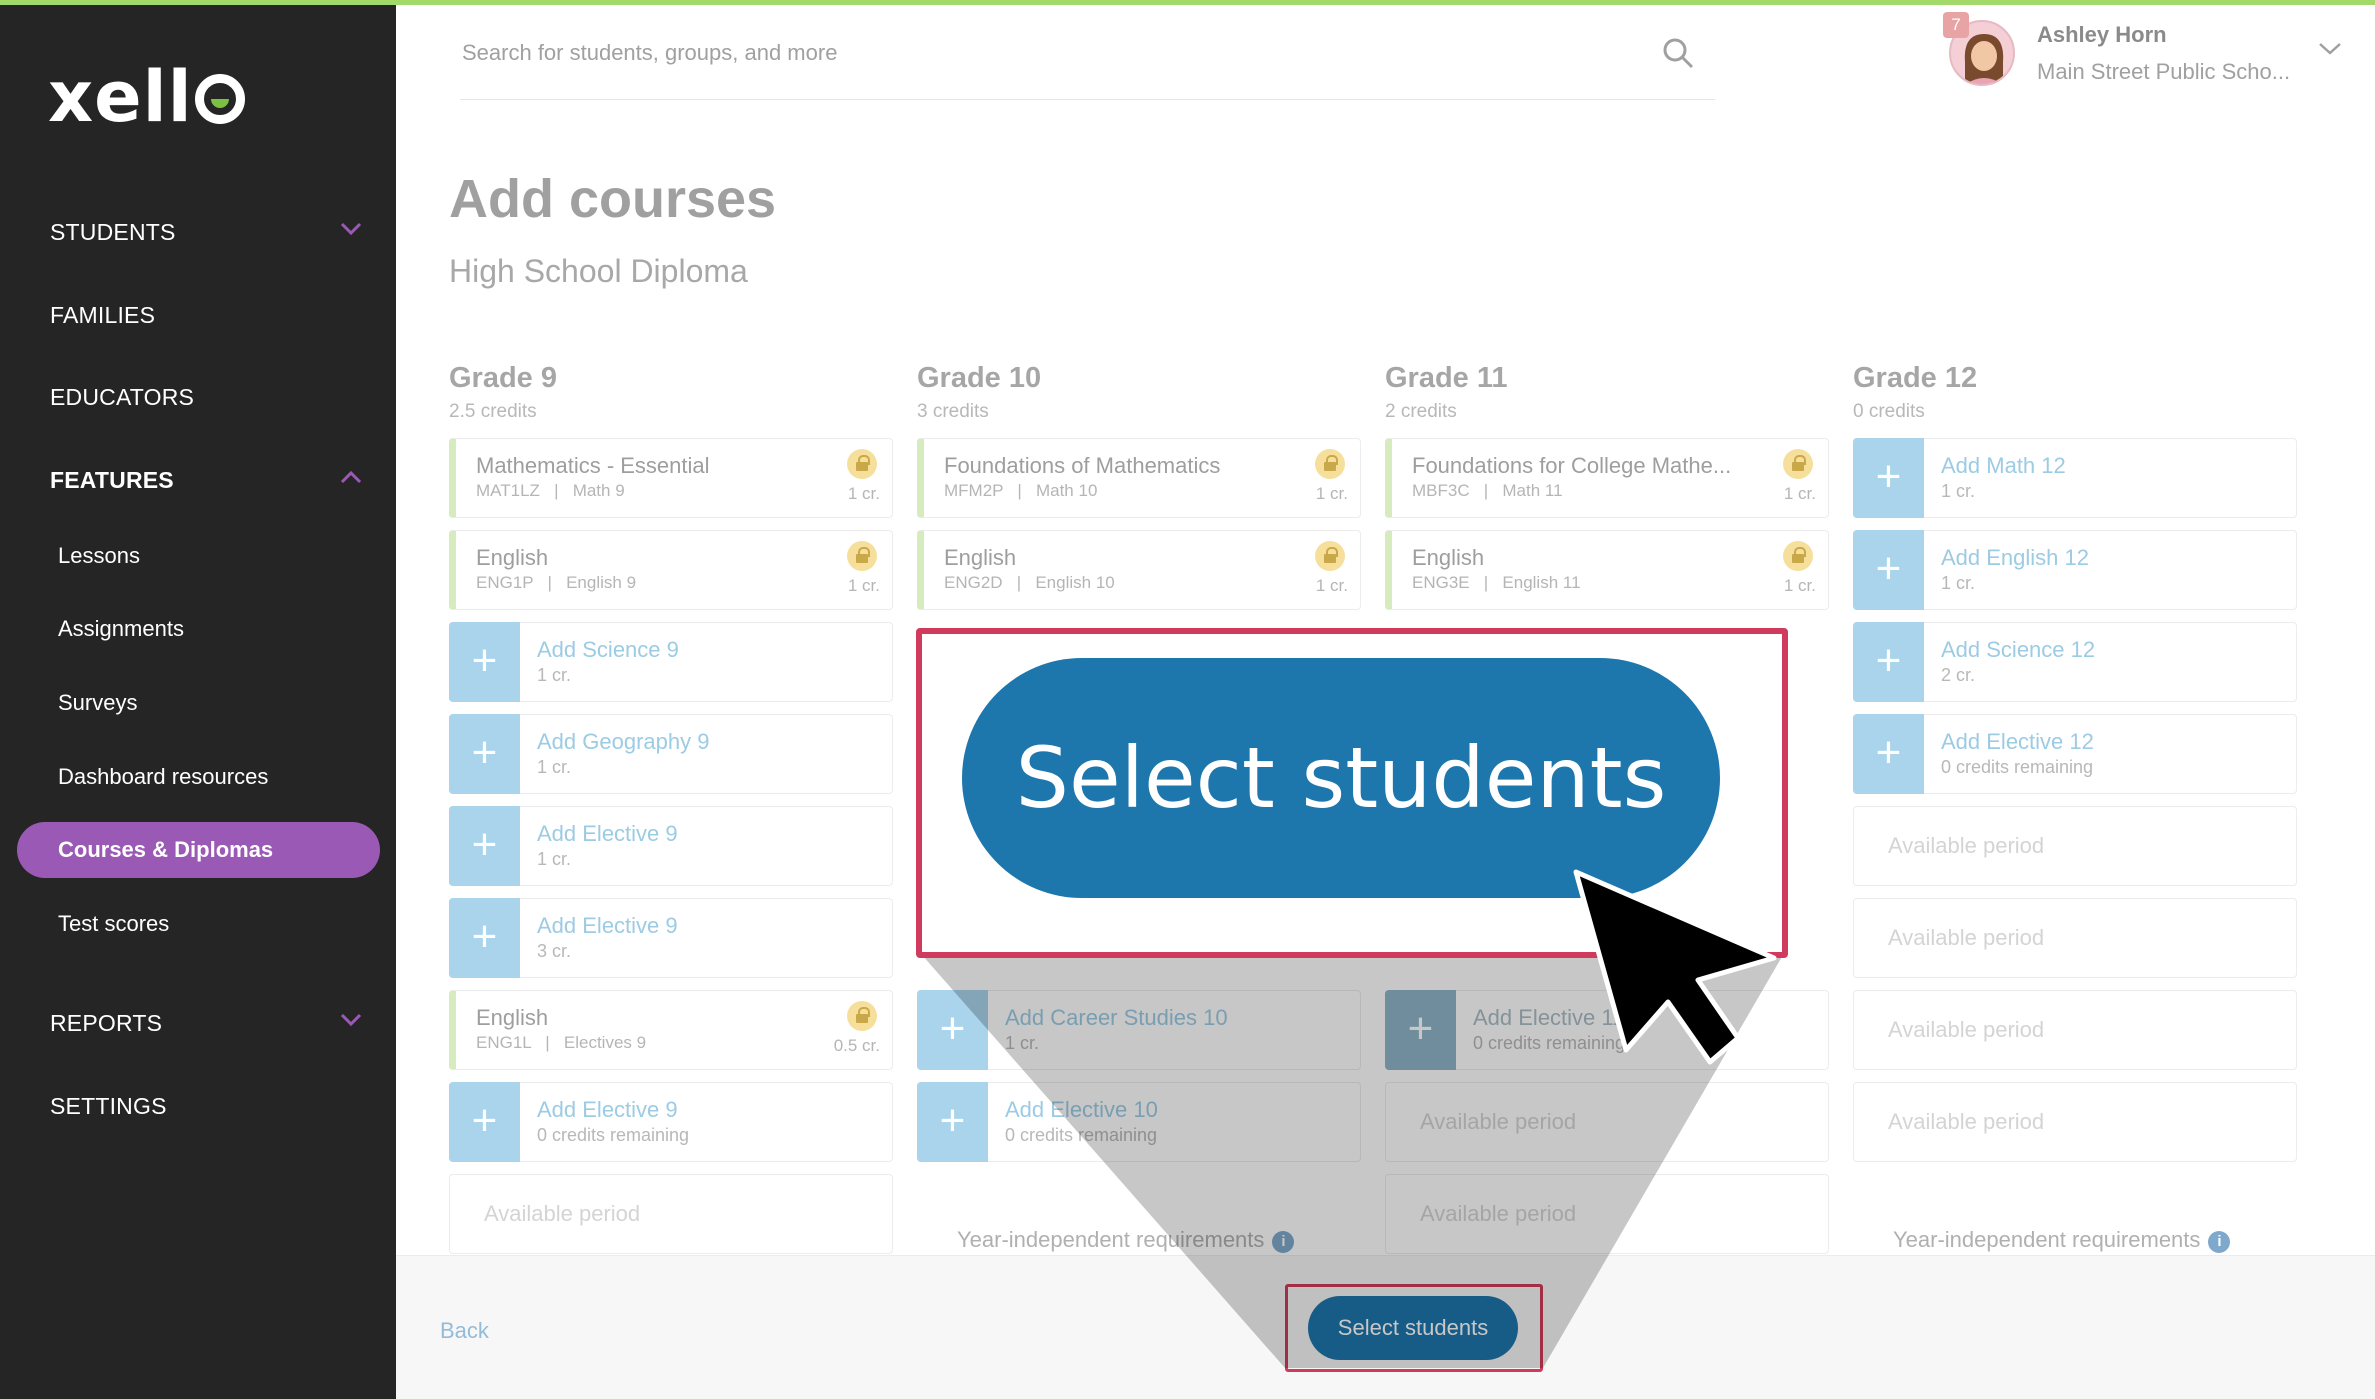  I want to click on add-course-card: + Add Geography 9 1 cr., so click(671, 754).